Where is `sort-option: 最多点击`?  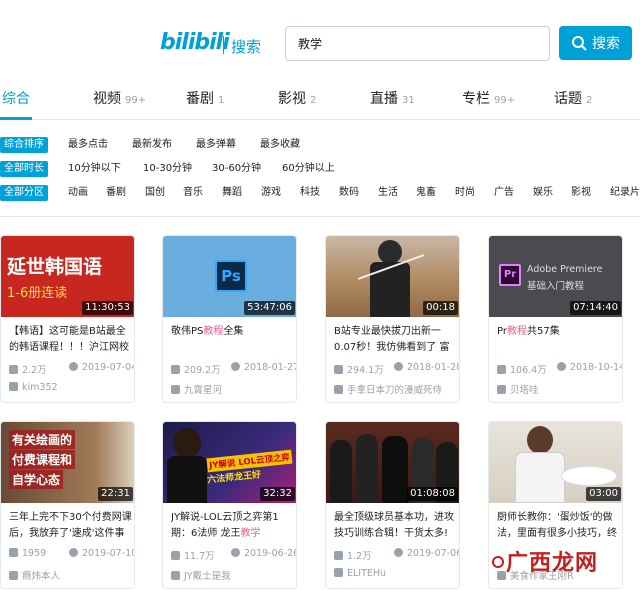
sort-option: 最多点击 is located at coordinates (88, 145).